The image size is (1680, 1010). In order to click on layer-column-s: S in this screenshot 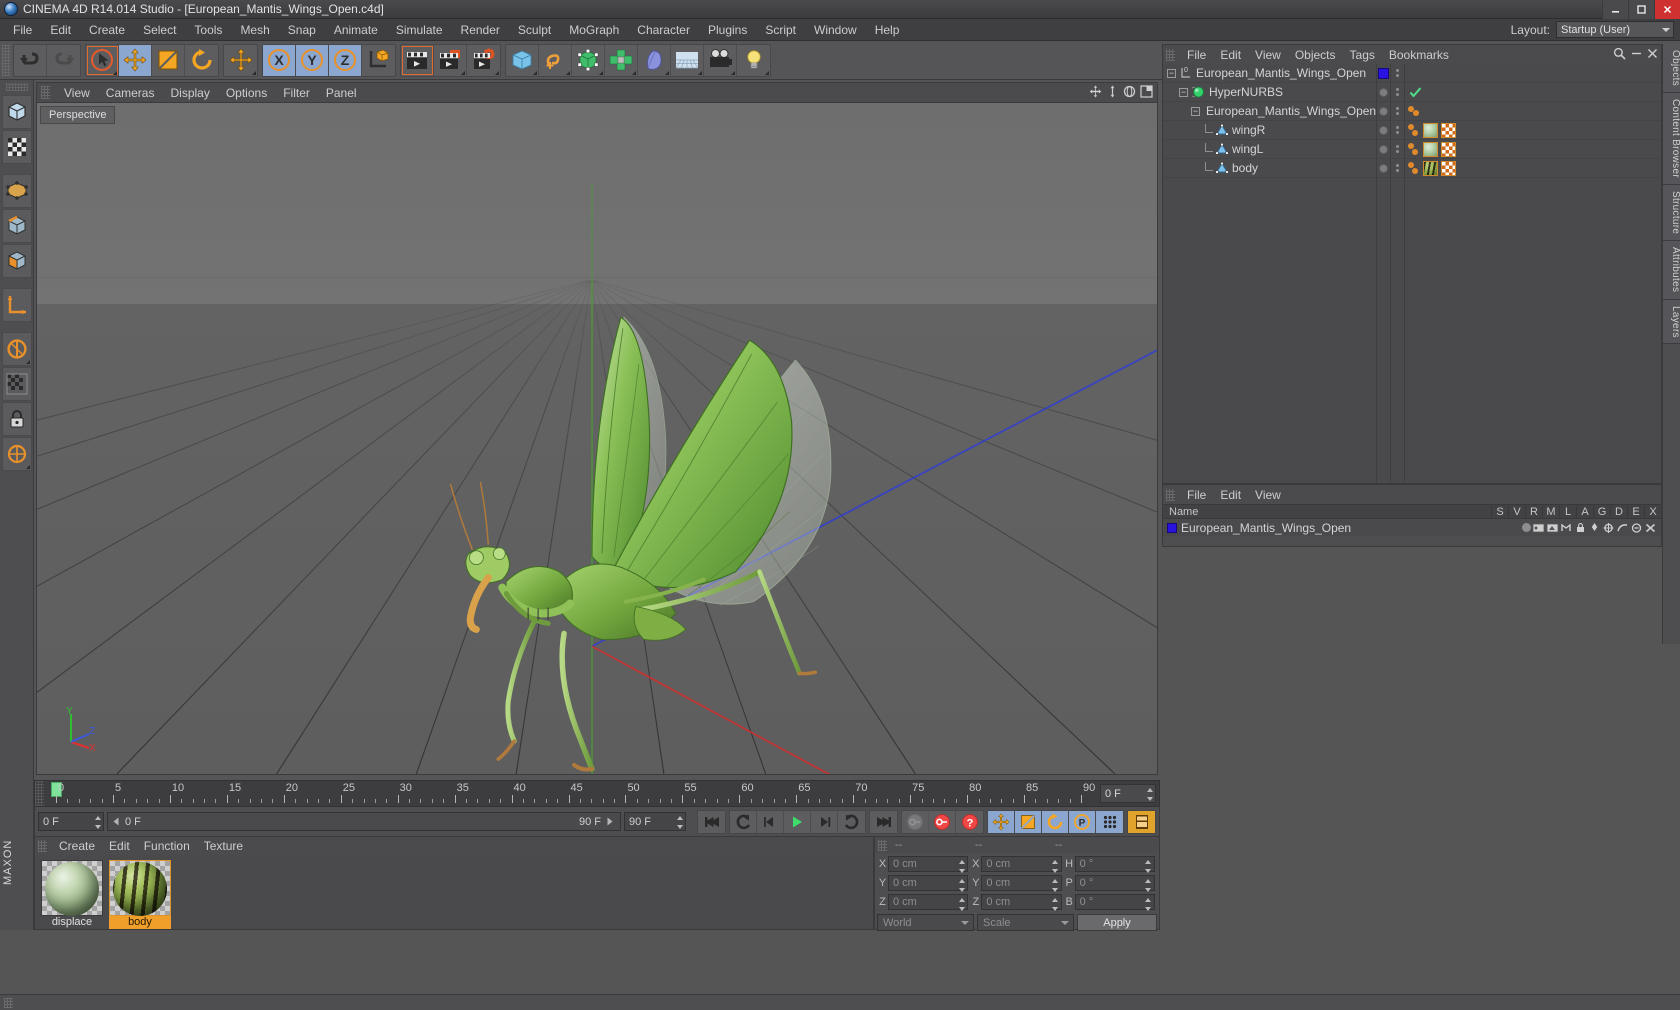, I will do `click(1499, 511)`.